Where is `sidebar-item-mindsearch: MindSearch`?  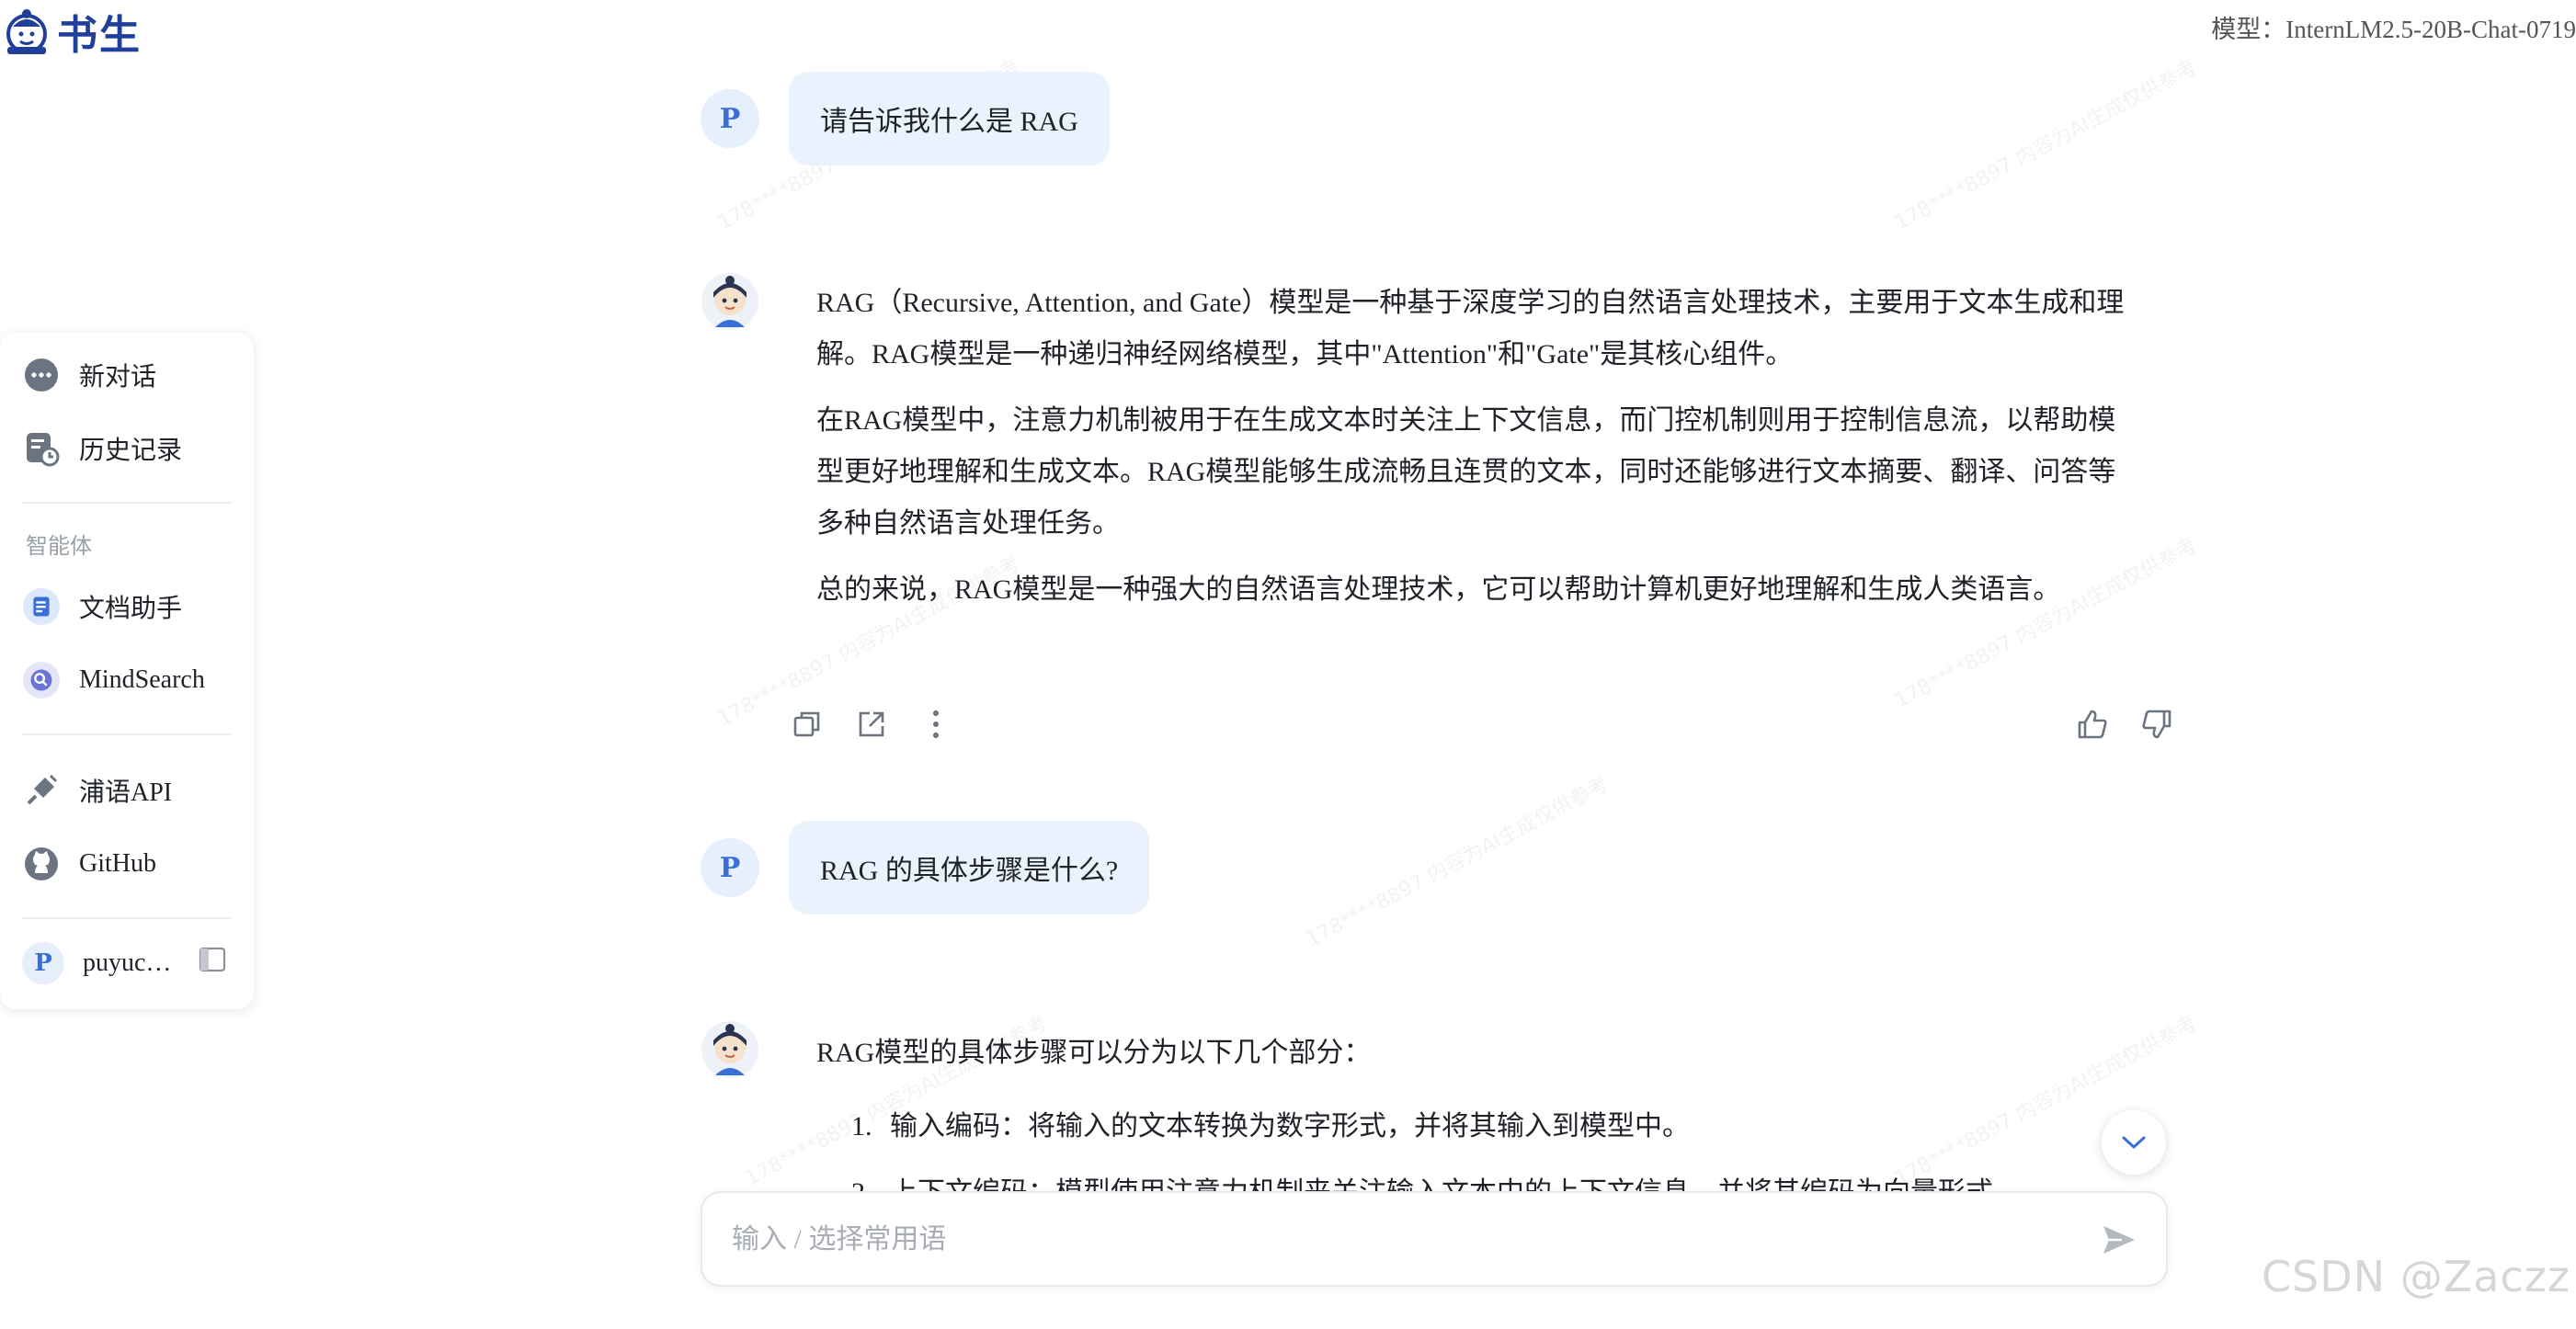 sidebar-item-mindsearch: MindSearch is located at coordinates (113, 680).